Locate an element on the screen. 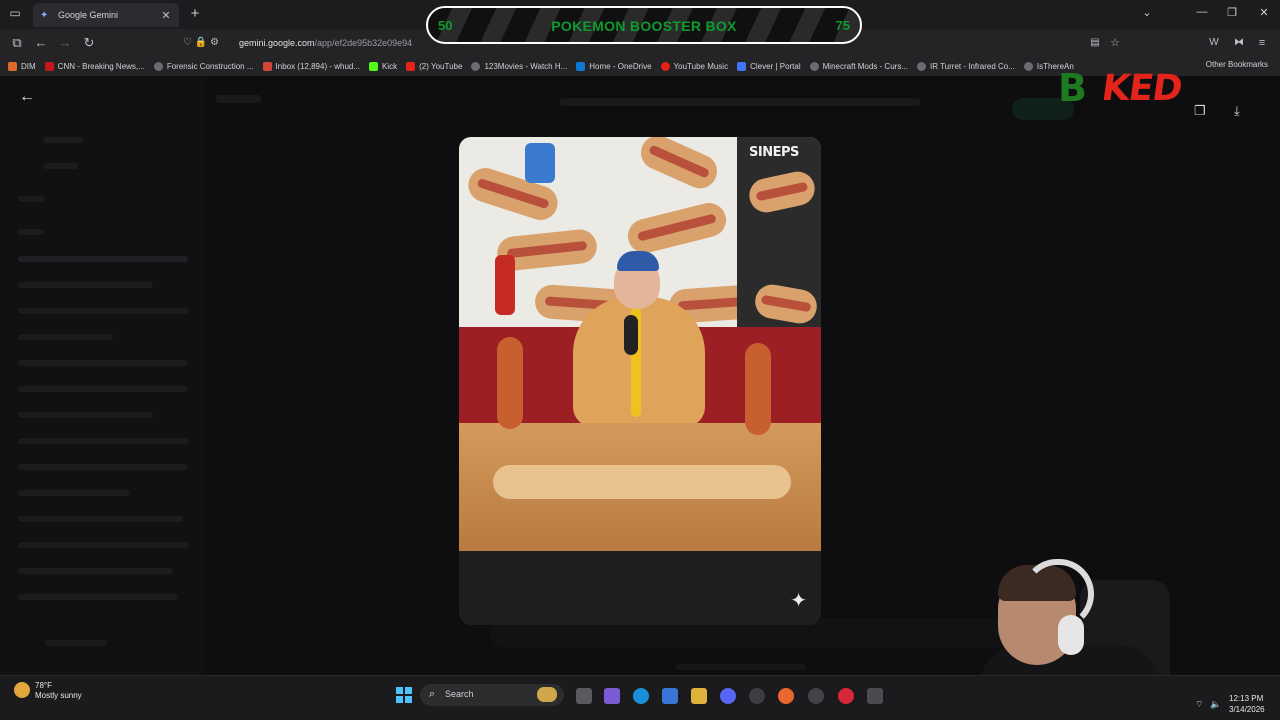 Image resolution: width=1280 pixels, height=720 pixels. bookmark-label: Kick is located at coordinates (390, 66).